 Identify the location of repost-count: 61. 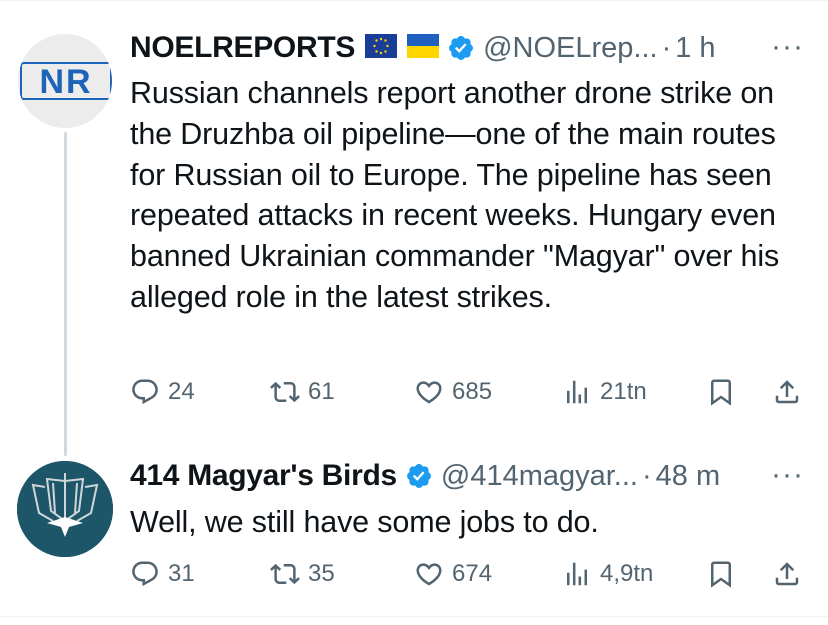
(321, 391).